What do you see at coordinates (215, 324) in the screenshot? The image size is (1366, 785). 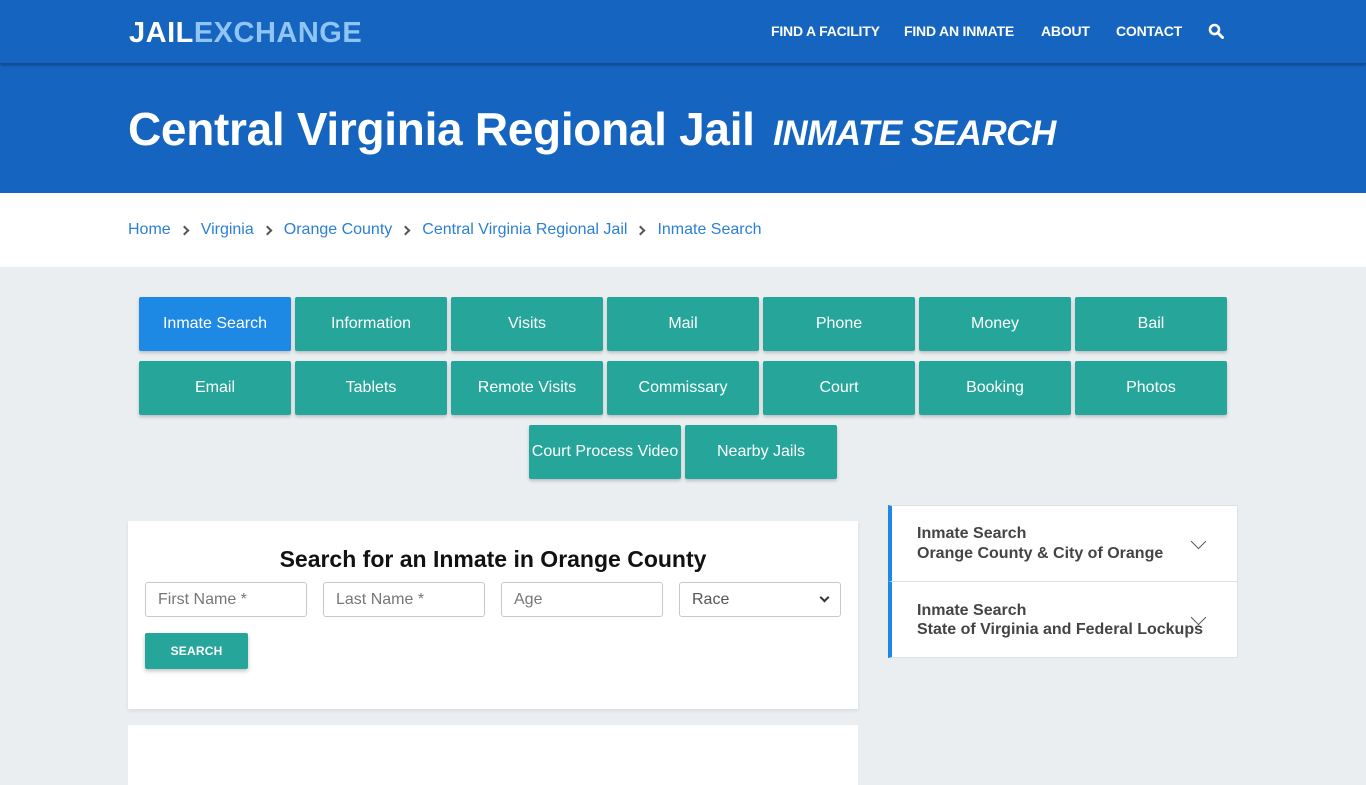 I see `tab-inmate-search: Inmate Search` at bounding box center [215, 324].